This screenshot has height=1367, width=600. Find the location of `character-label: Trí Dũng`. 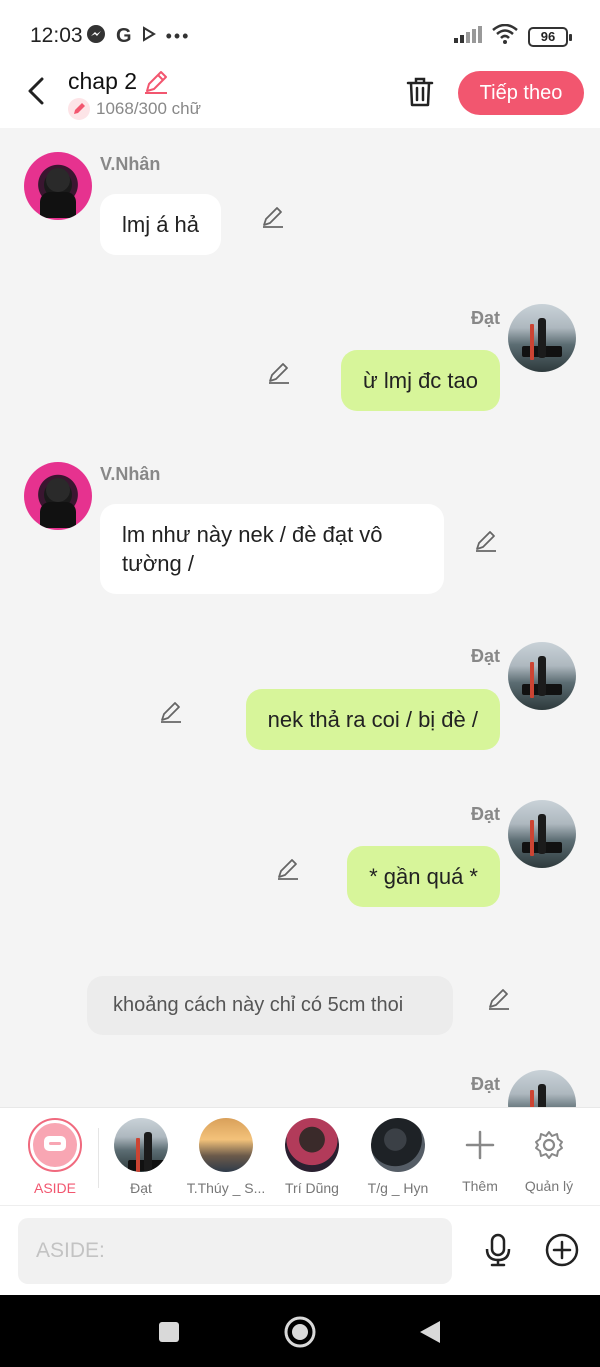

character-label: Trí Dũng is located at coordinates (312, 1188).